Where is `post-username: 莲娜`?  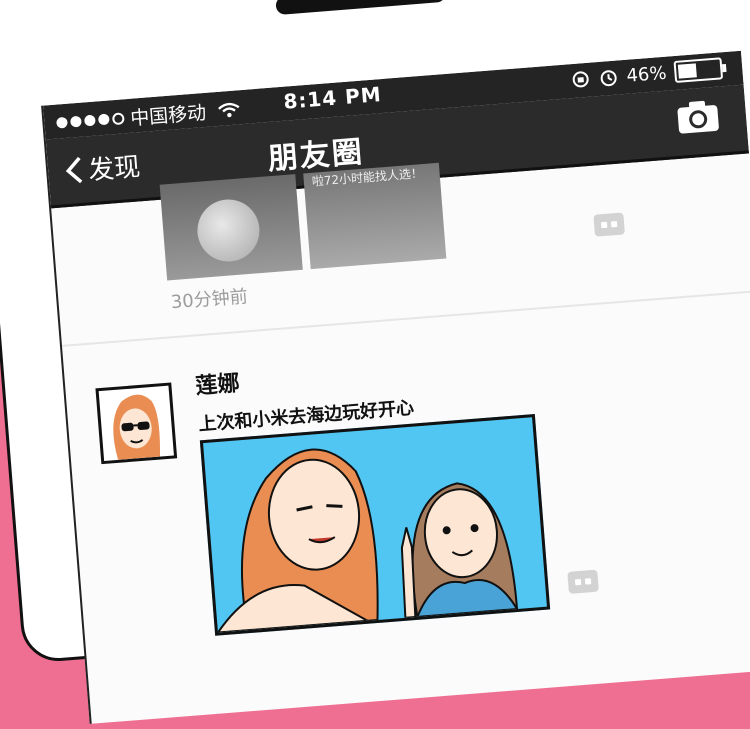
post-username: 莲娜 is located at coordinates (217, 382).